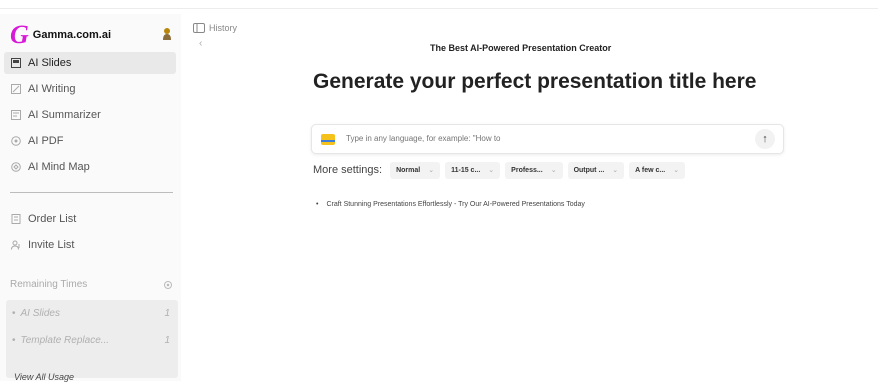 The height and width of the screenshot is (382, 878). I want to click on writing-icon, so click(16, 89).